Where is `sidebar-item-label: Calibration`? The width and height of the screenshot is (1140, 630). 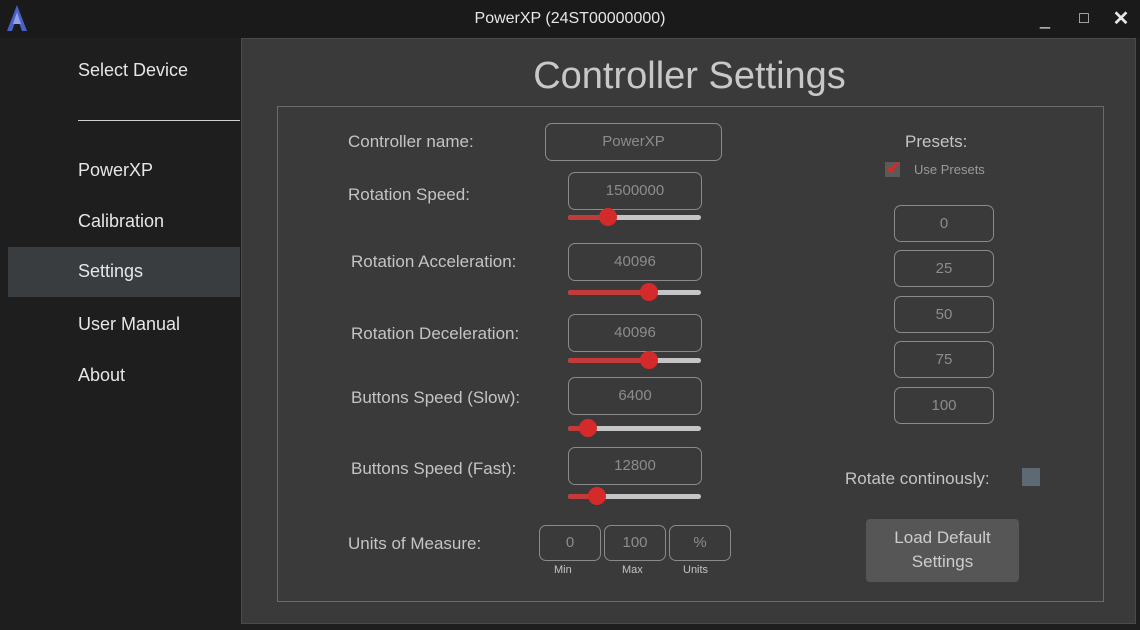 sidebar-item-label: Calibration is located at coordinates (121, 221).